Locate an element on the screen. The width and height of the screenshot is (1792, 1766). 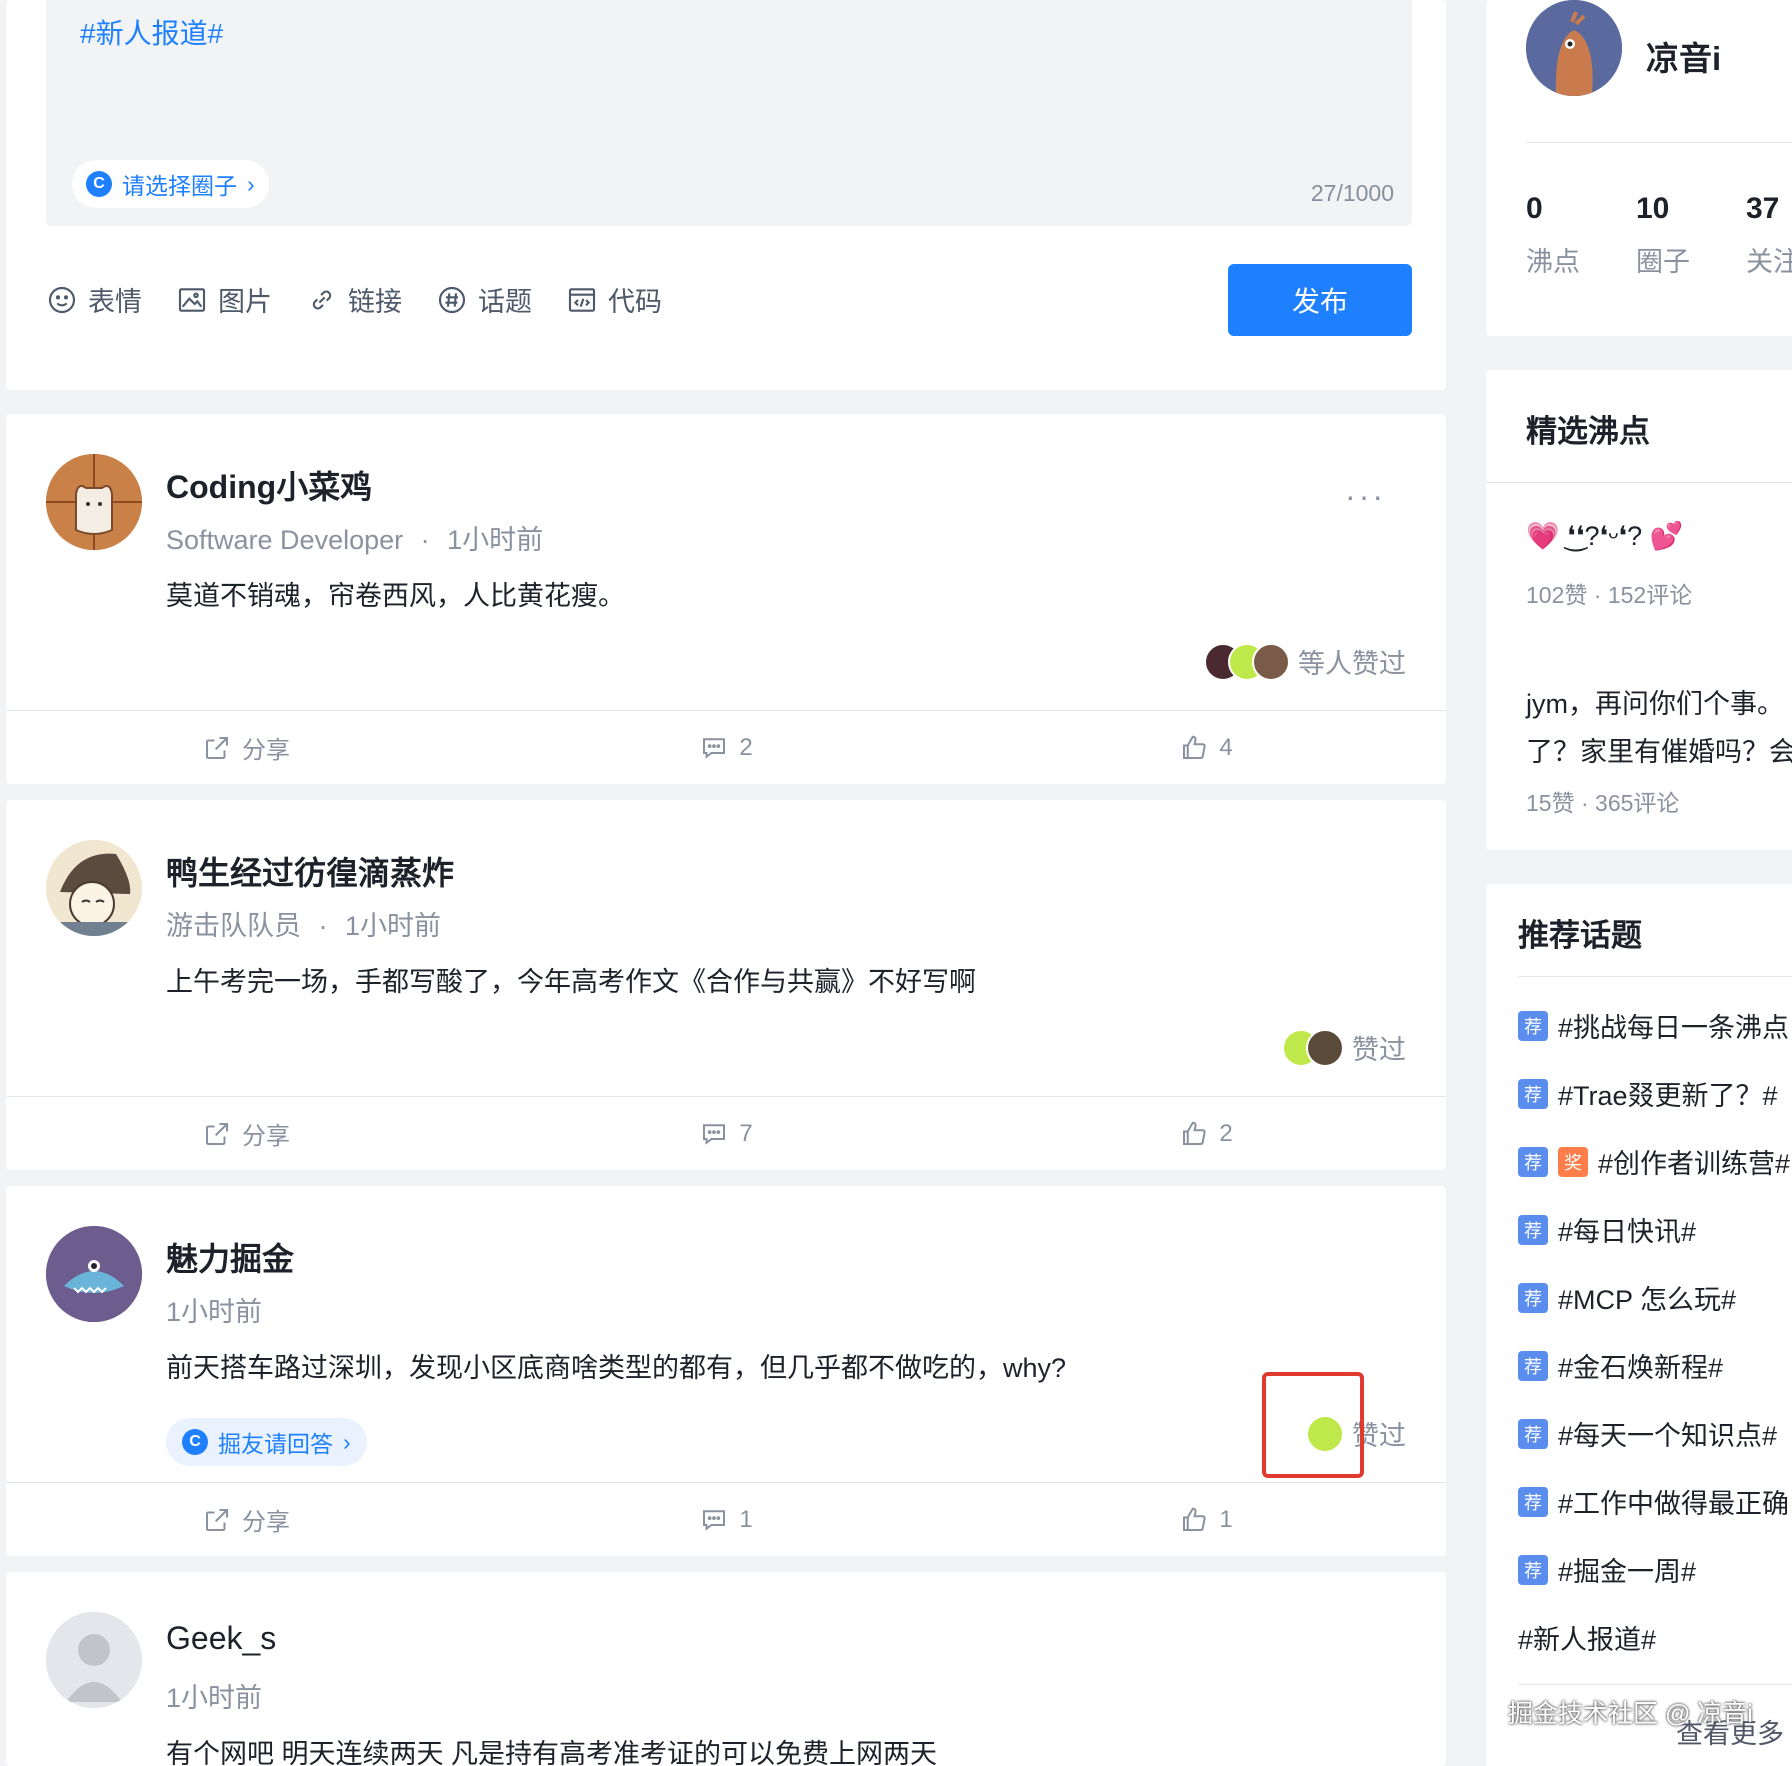
smile-icon is located at coordinates (62, 299).